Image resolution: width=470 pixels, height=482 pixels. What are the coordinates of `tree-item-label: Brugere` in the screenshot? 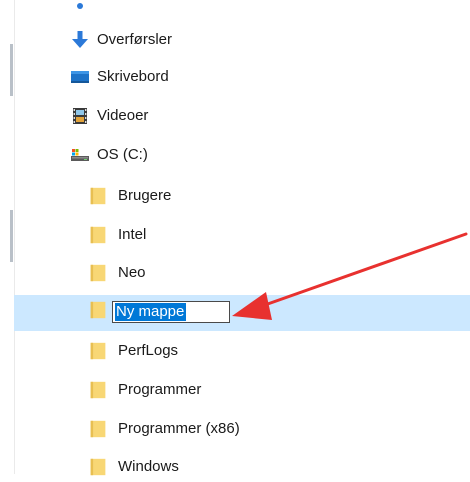 It's located at (145, 195).